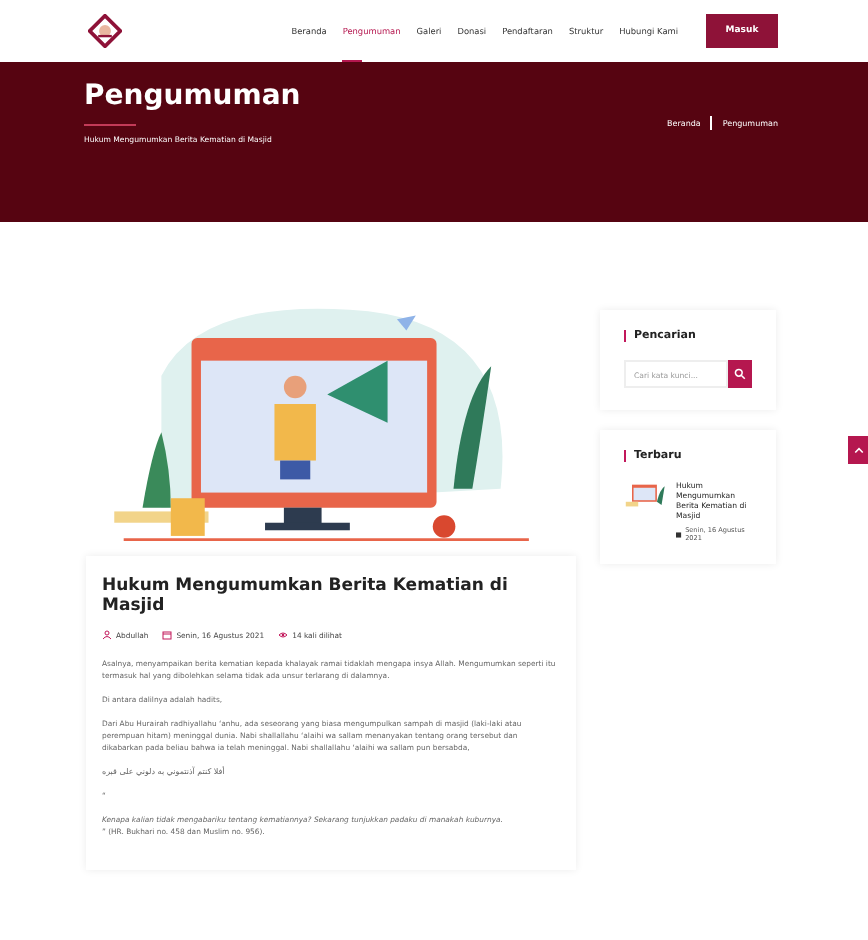 The width and height of the screenshot is (868, 940). I want to click on search-icon, so click(740, 374).